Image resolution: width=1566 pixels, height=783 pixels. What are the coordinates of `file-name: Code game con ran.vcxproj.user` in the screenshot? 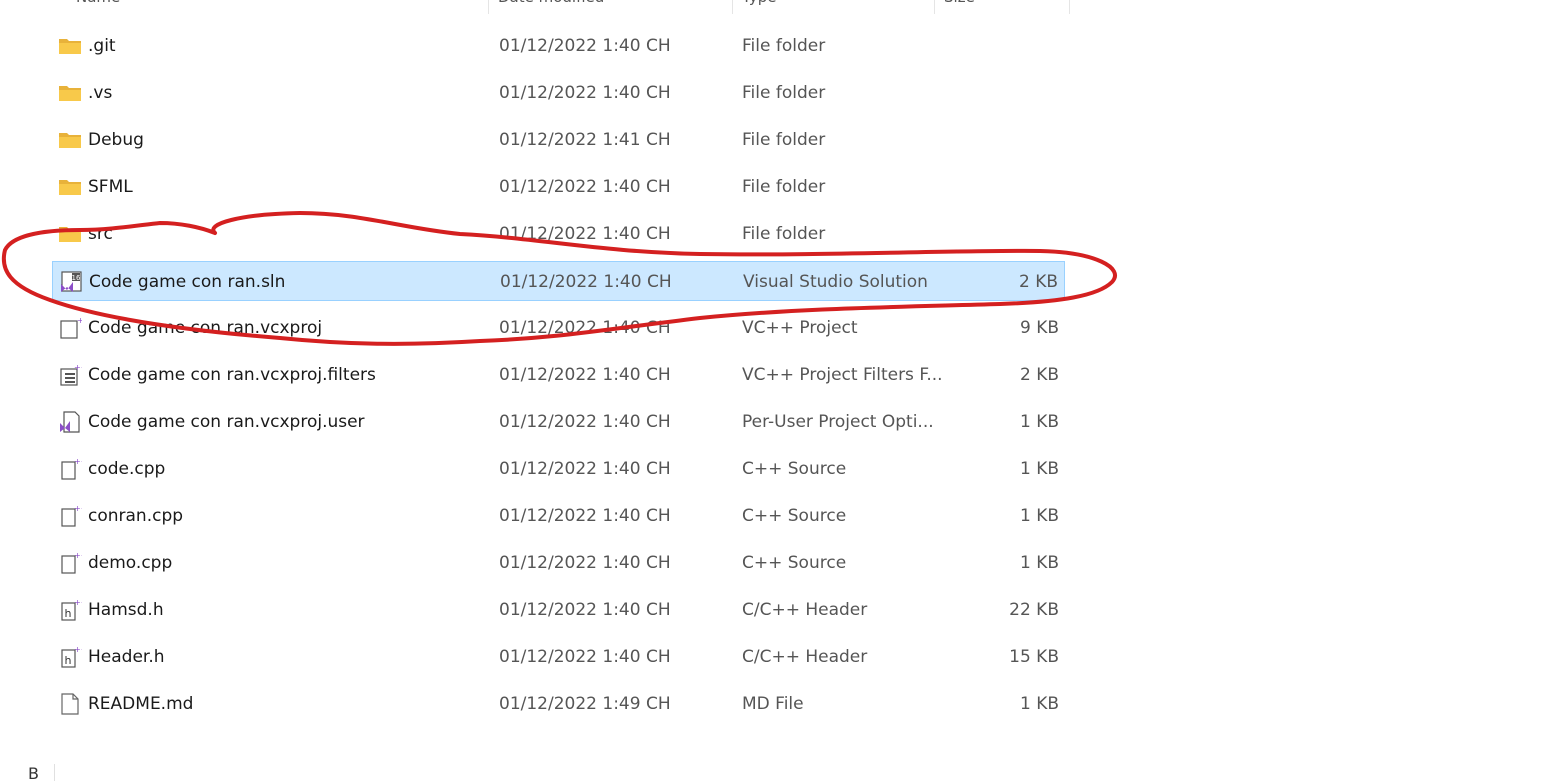 It's located at (226, 422).